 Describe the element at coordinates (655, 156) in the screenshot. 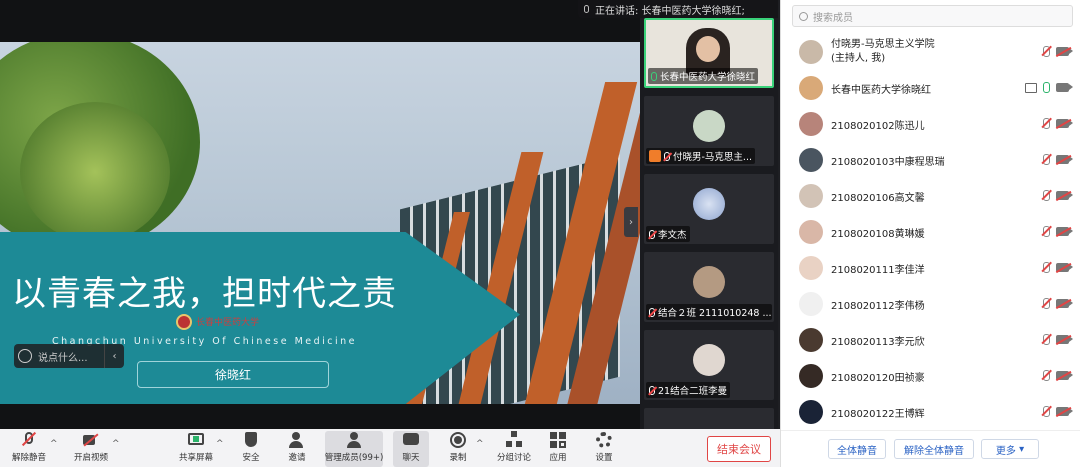

I see `host-icon` at that location.